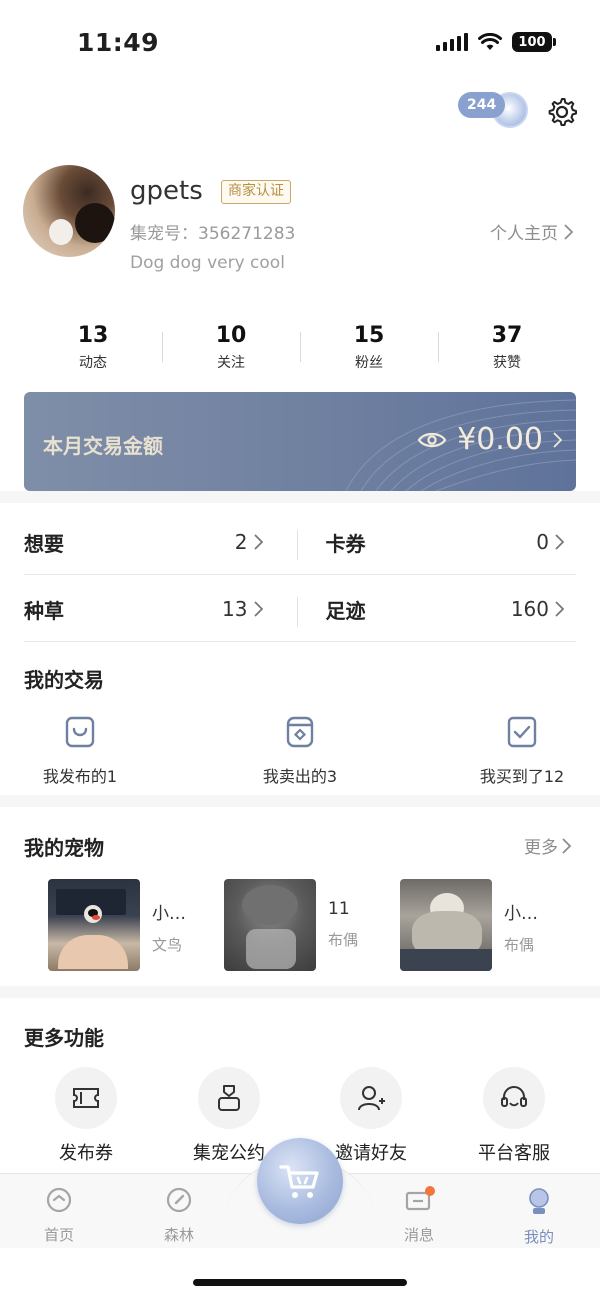 This screenshot has height=1300, width=600. What do you see at coordinates (300, 776) in the screenshot?
I see `trade-label: 我卖出的3` at bounding box center [300, 776].